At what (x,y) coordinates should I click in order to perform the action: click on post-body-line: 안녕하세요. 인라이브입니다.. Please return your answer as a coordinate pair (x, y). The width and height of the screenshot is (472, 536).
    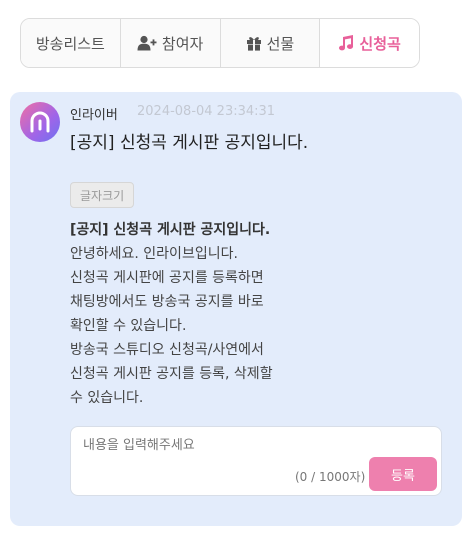
    Looking at the image, I should click on (154, 254).